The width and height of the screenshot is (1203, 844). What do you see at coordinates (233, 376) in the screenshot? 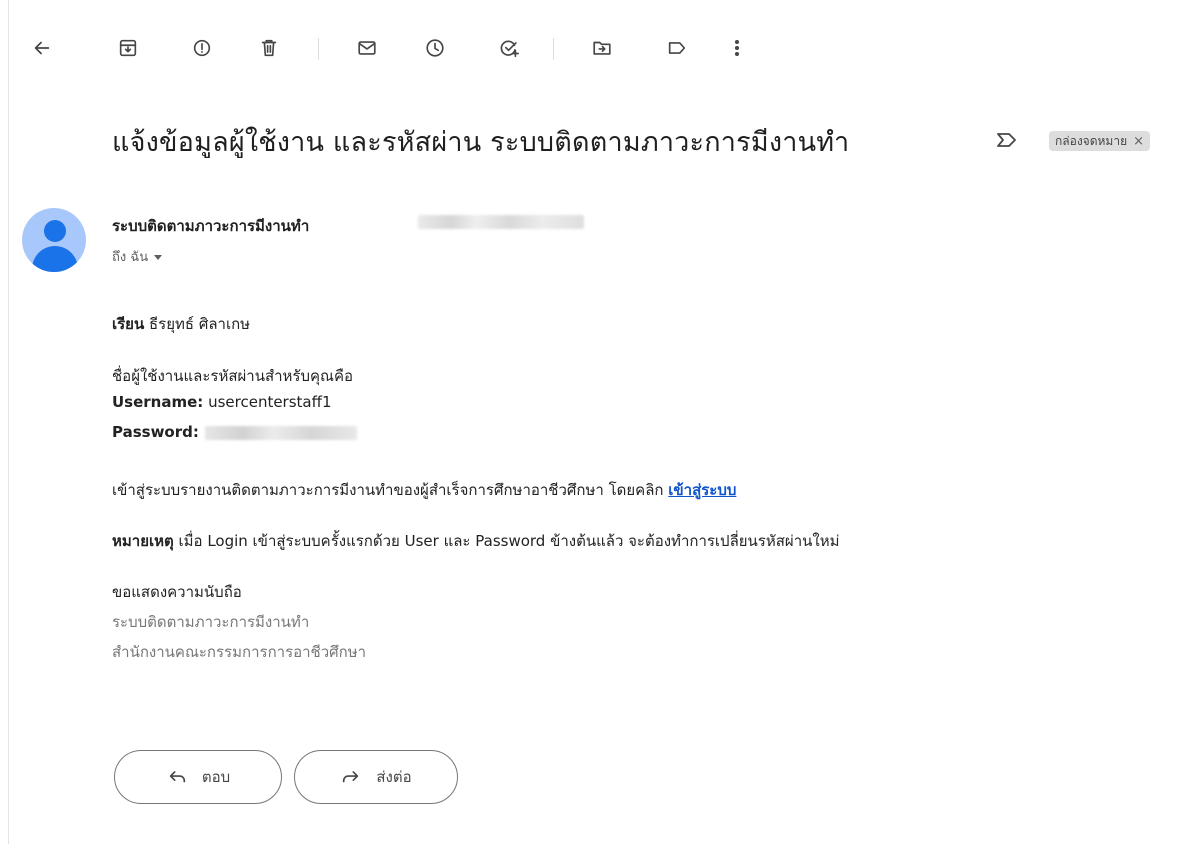
I see `credentials-intro: ชื่อผู้ใช้งานและรหัสผ่านสำหรับคุณคือ` at bounding box center [233, 376].